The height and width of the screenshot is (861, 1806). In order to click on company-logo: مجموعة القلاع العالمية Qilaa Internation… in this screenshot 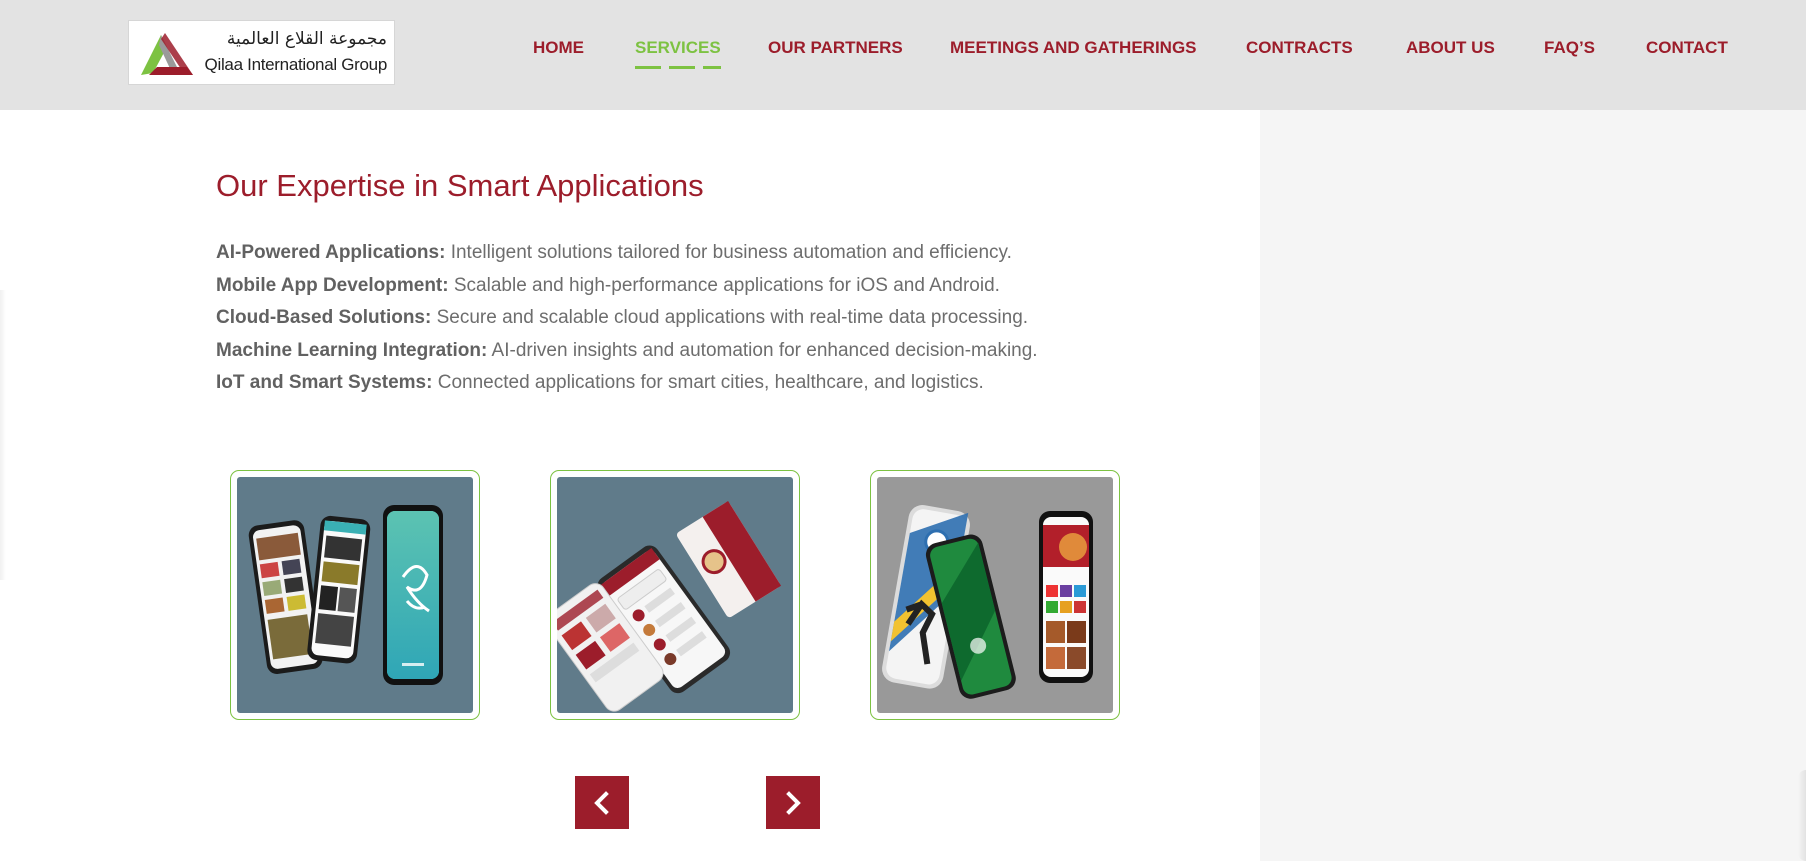, I will do `click(261, 52)`.